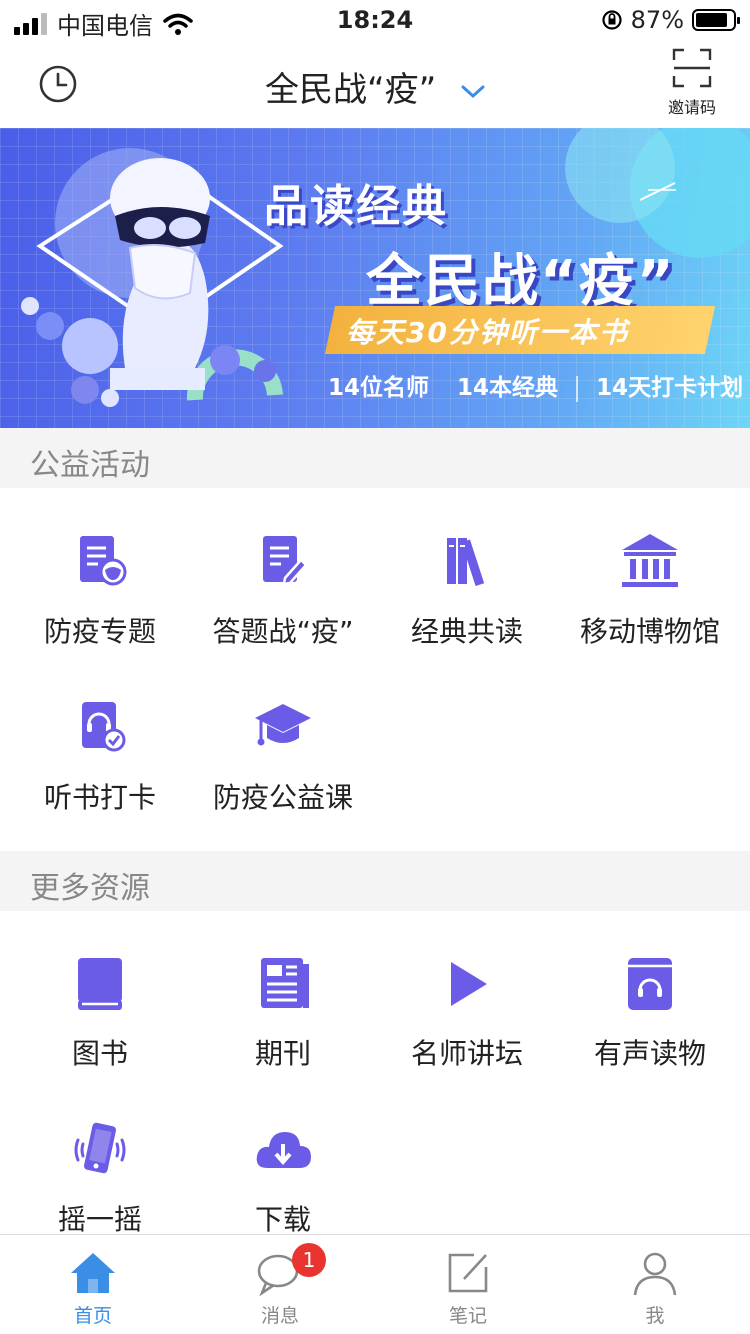  Describe the element at coordinates (691, 107) in the screenshot. I see `invite-code-label: 邀请码` at that location.